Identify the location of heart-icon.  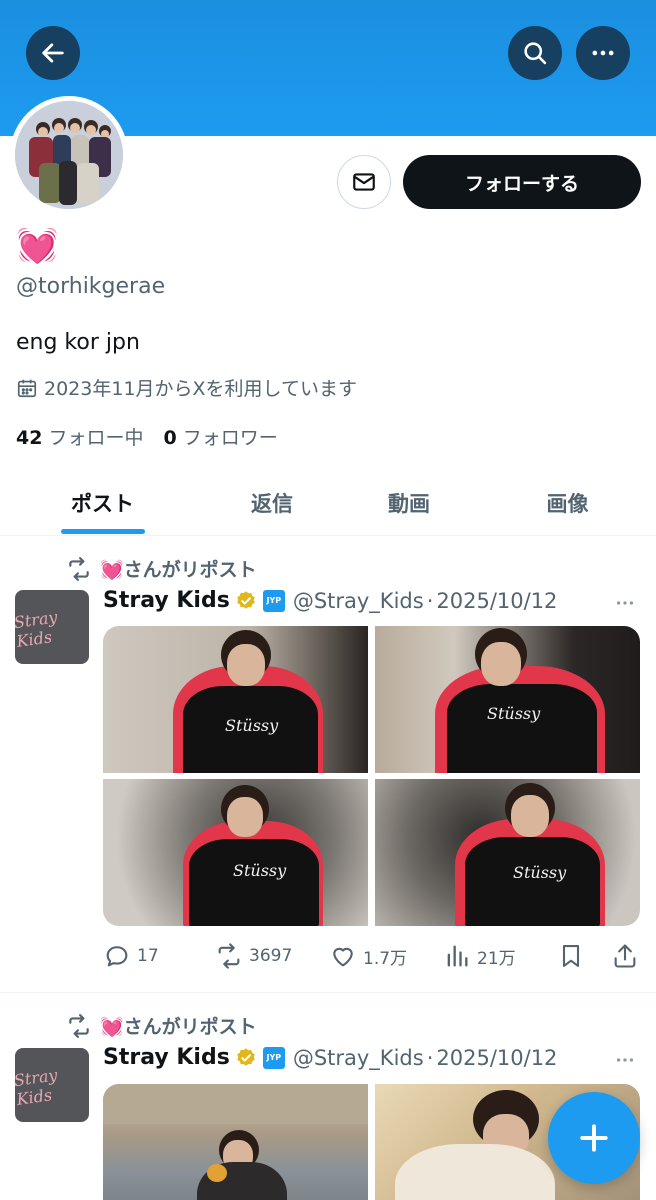
(343, 957).